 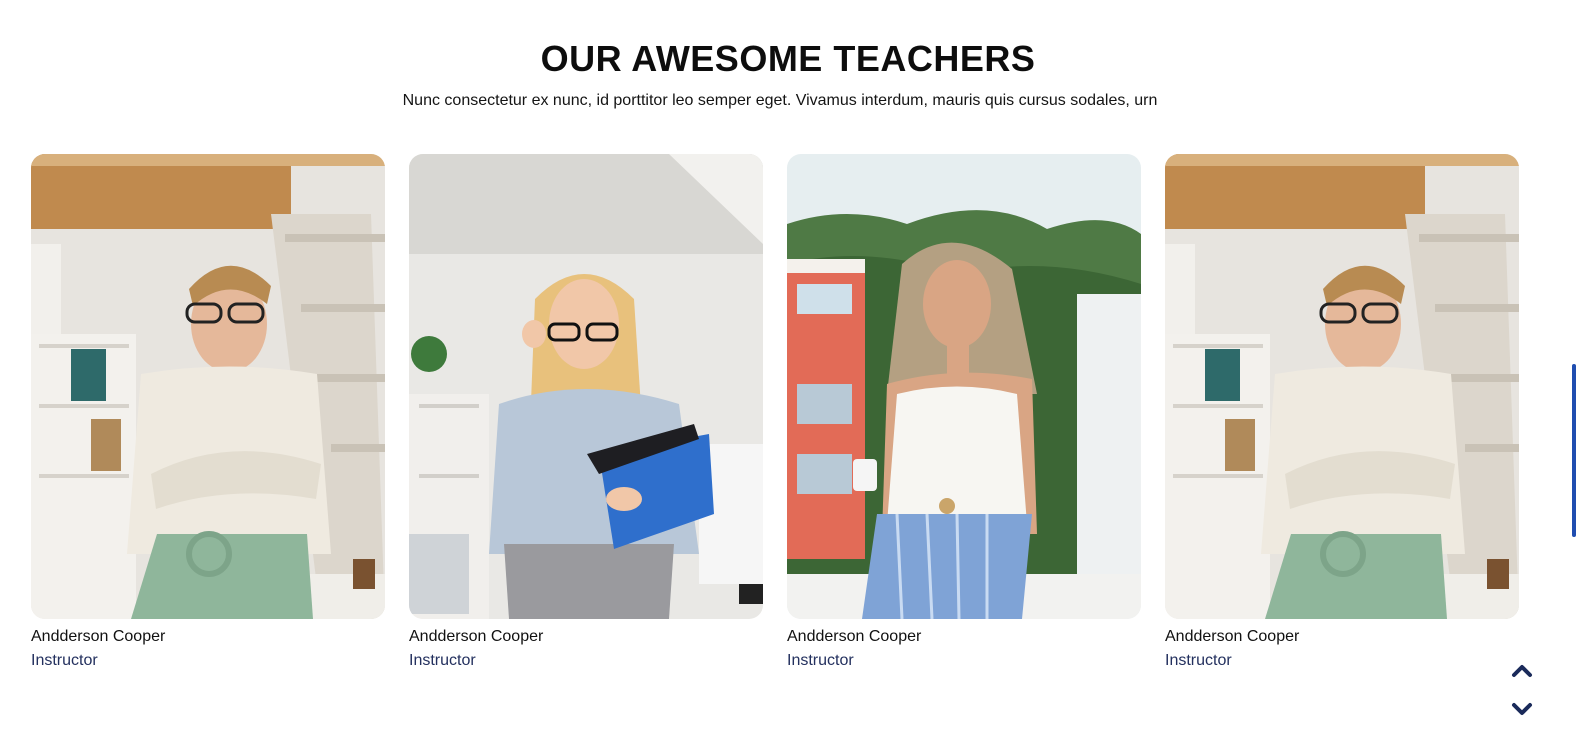 I want to click on chevron-down-icon, so click(x=1522, y=709).